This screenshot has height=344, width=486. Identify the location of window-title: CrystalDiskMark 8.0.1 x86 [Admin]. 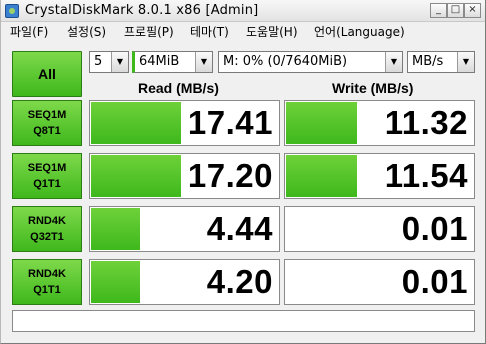
(142, 10).